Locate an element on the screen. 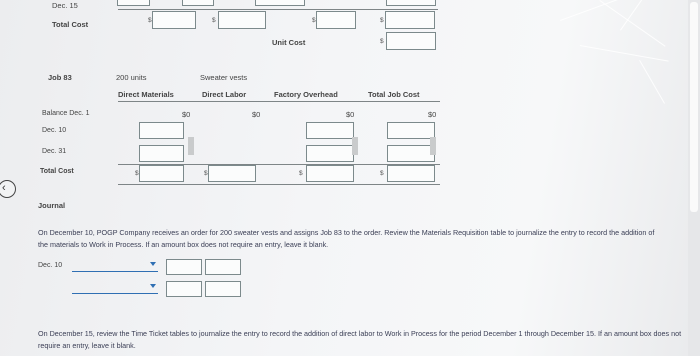  top-total-factory-overhead is located at coordinates (336, 20).